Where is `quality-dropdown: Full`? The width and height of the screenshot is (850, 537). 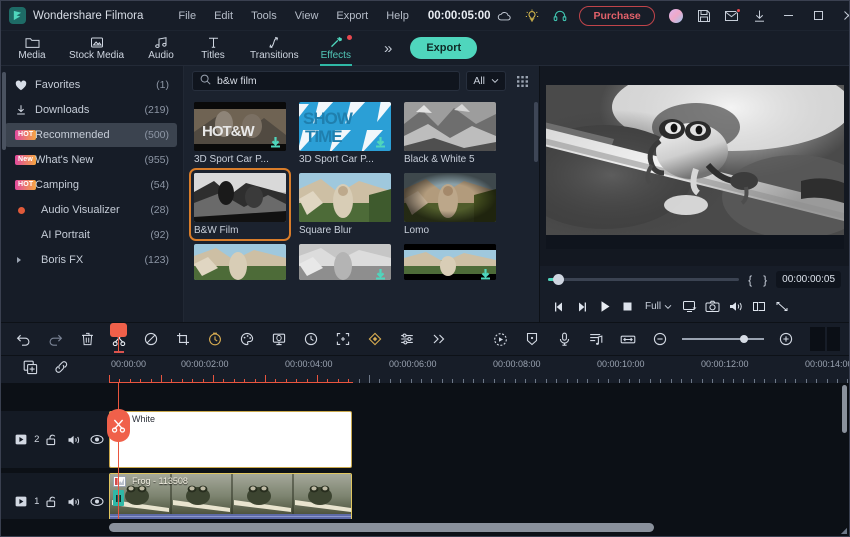
quality-dropdown: Full is located at coordinates (658, 306).